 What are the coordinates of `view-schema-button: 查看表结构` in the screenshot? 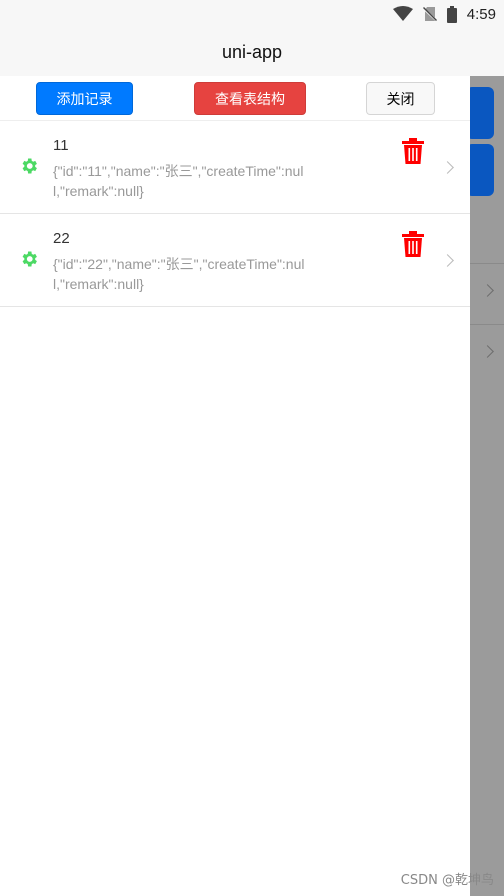 It's located at (250, 98).